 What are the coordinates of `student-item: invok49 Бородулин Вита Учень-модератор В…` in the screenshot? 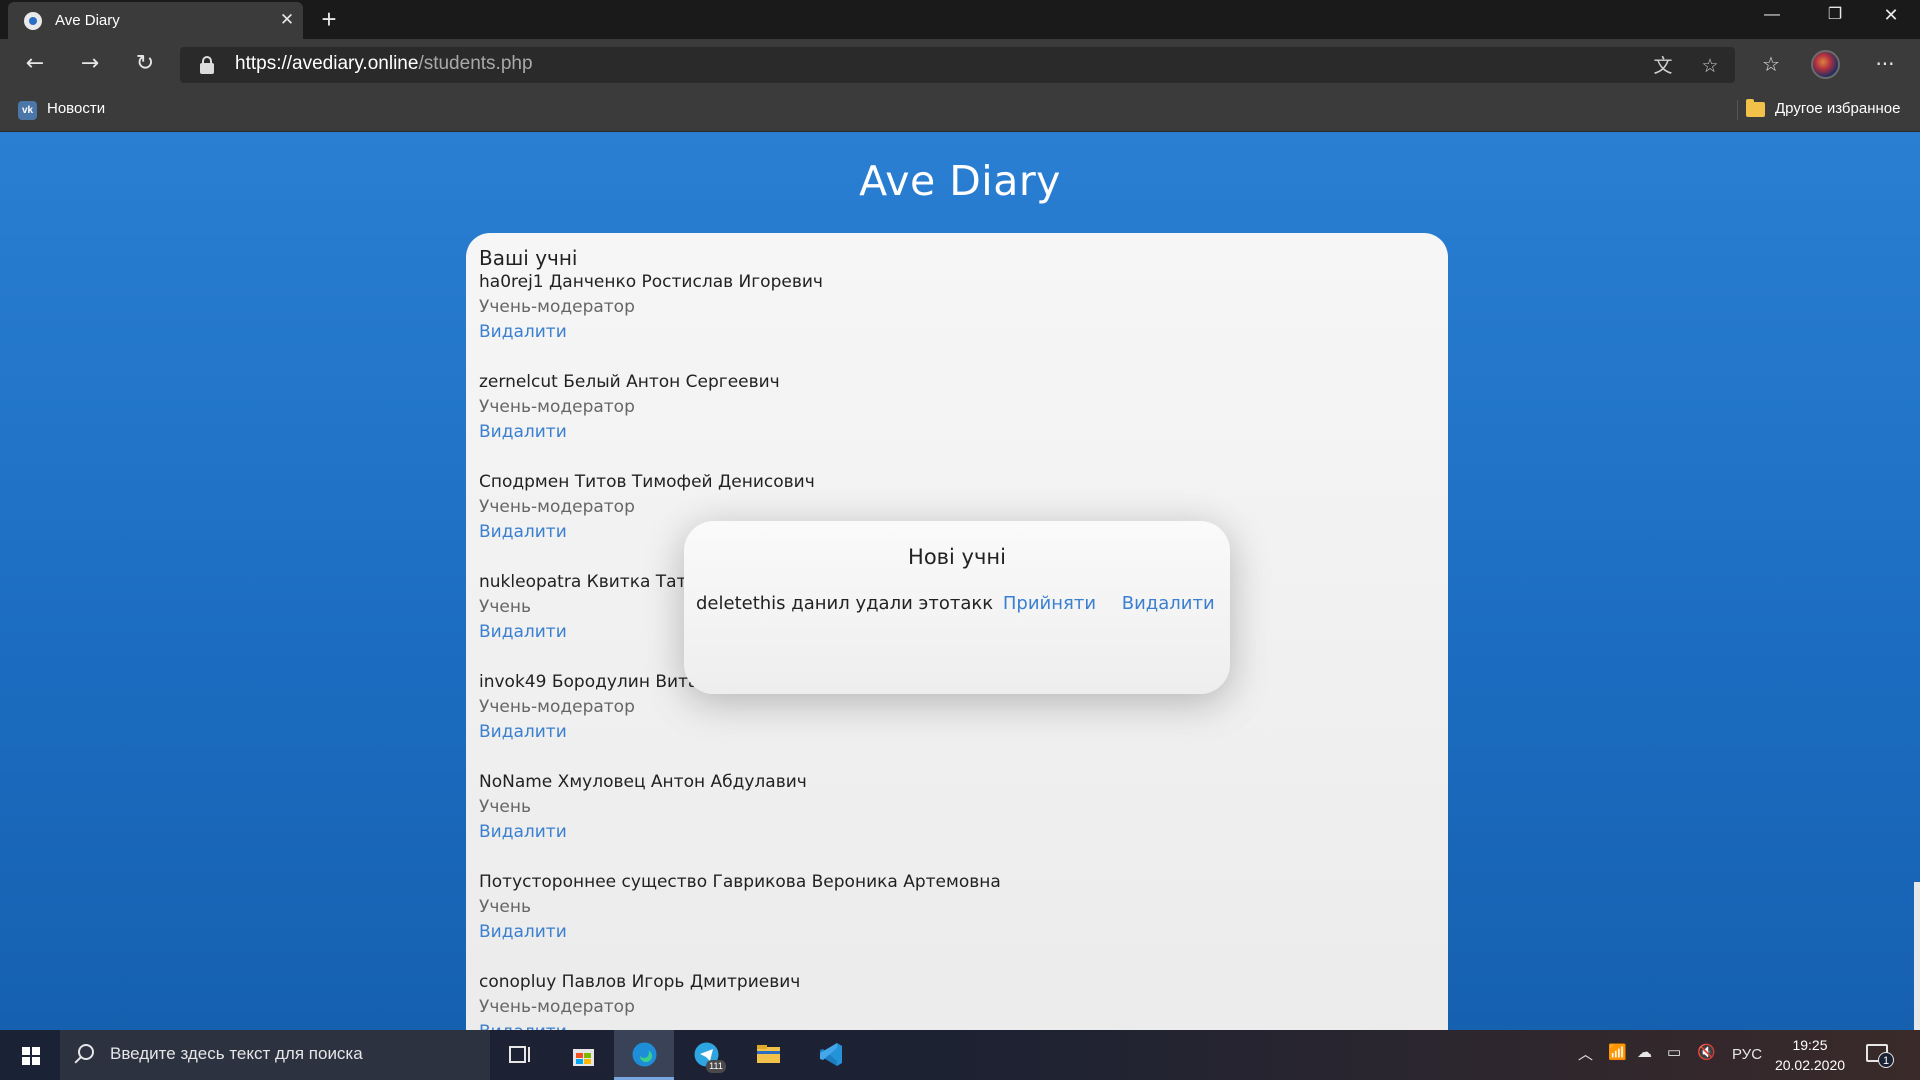 It's located at (588, 707).